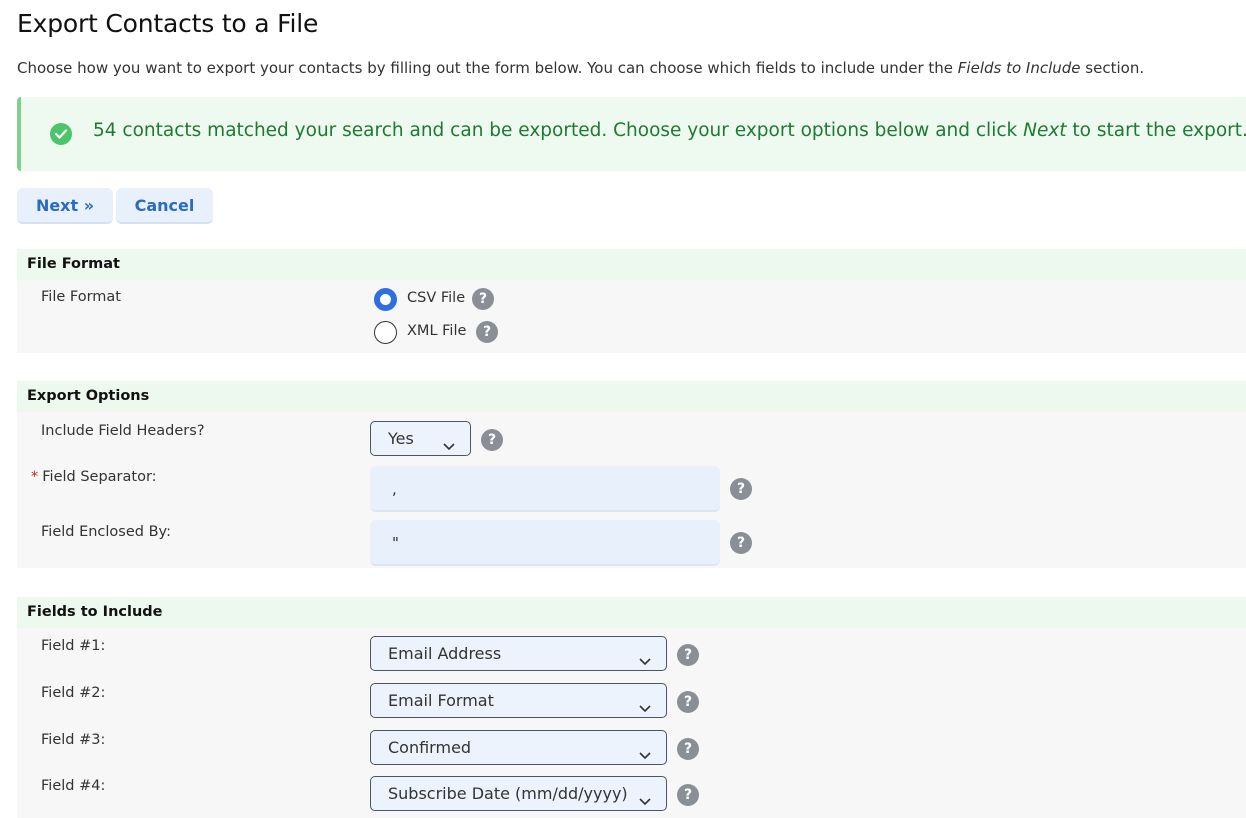 This screenshot has height=818, width=1246. Describe the element at coordinates (631, 264) in the screenshot. I see `file-format-section-header: File Format` at that location.